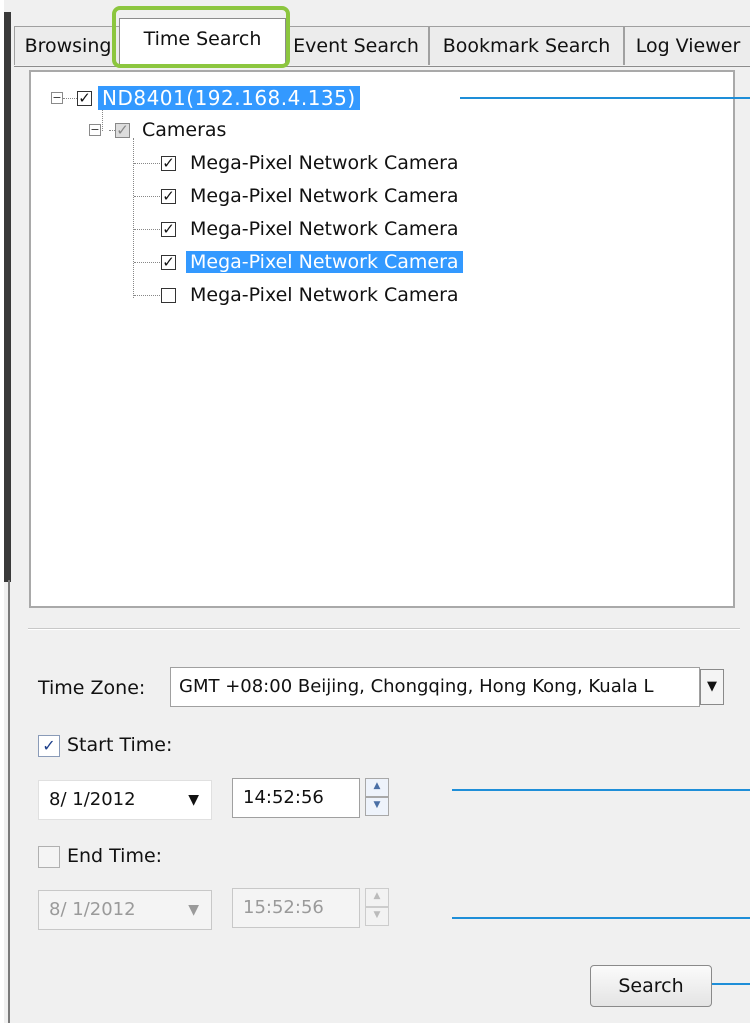 This screenshot has height=1023, width=750. I want to click on window-edge-lower, so click(9, 801).